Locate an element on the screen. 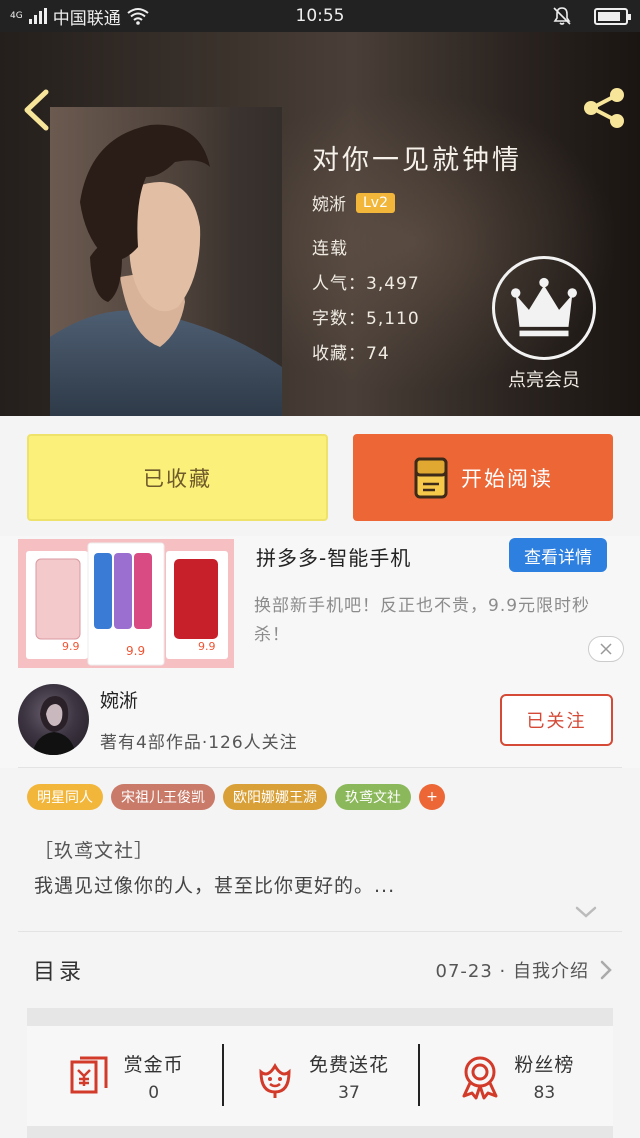 The height and width of the screenshot is (1138, 640). cover-portrait is located at coordinates (166, 261).